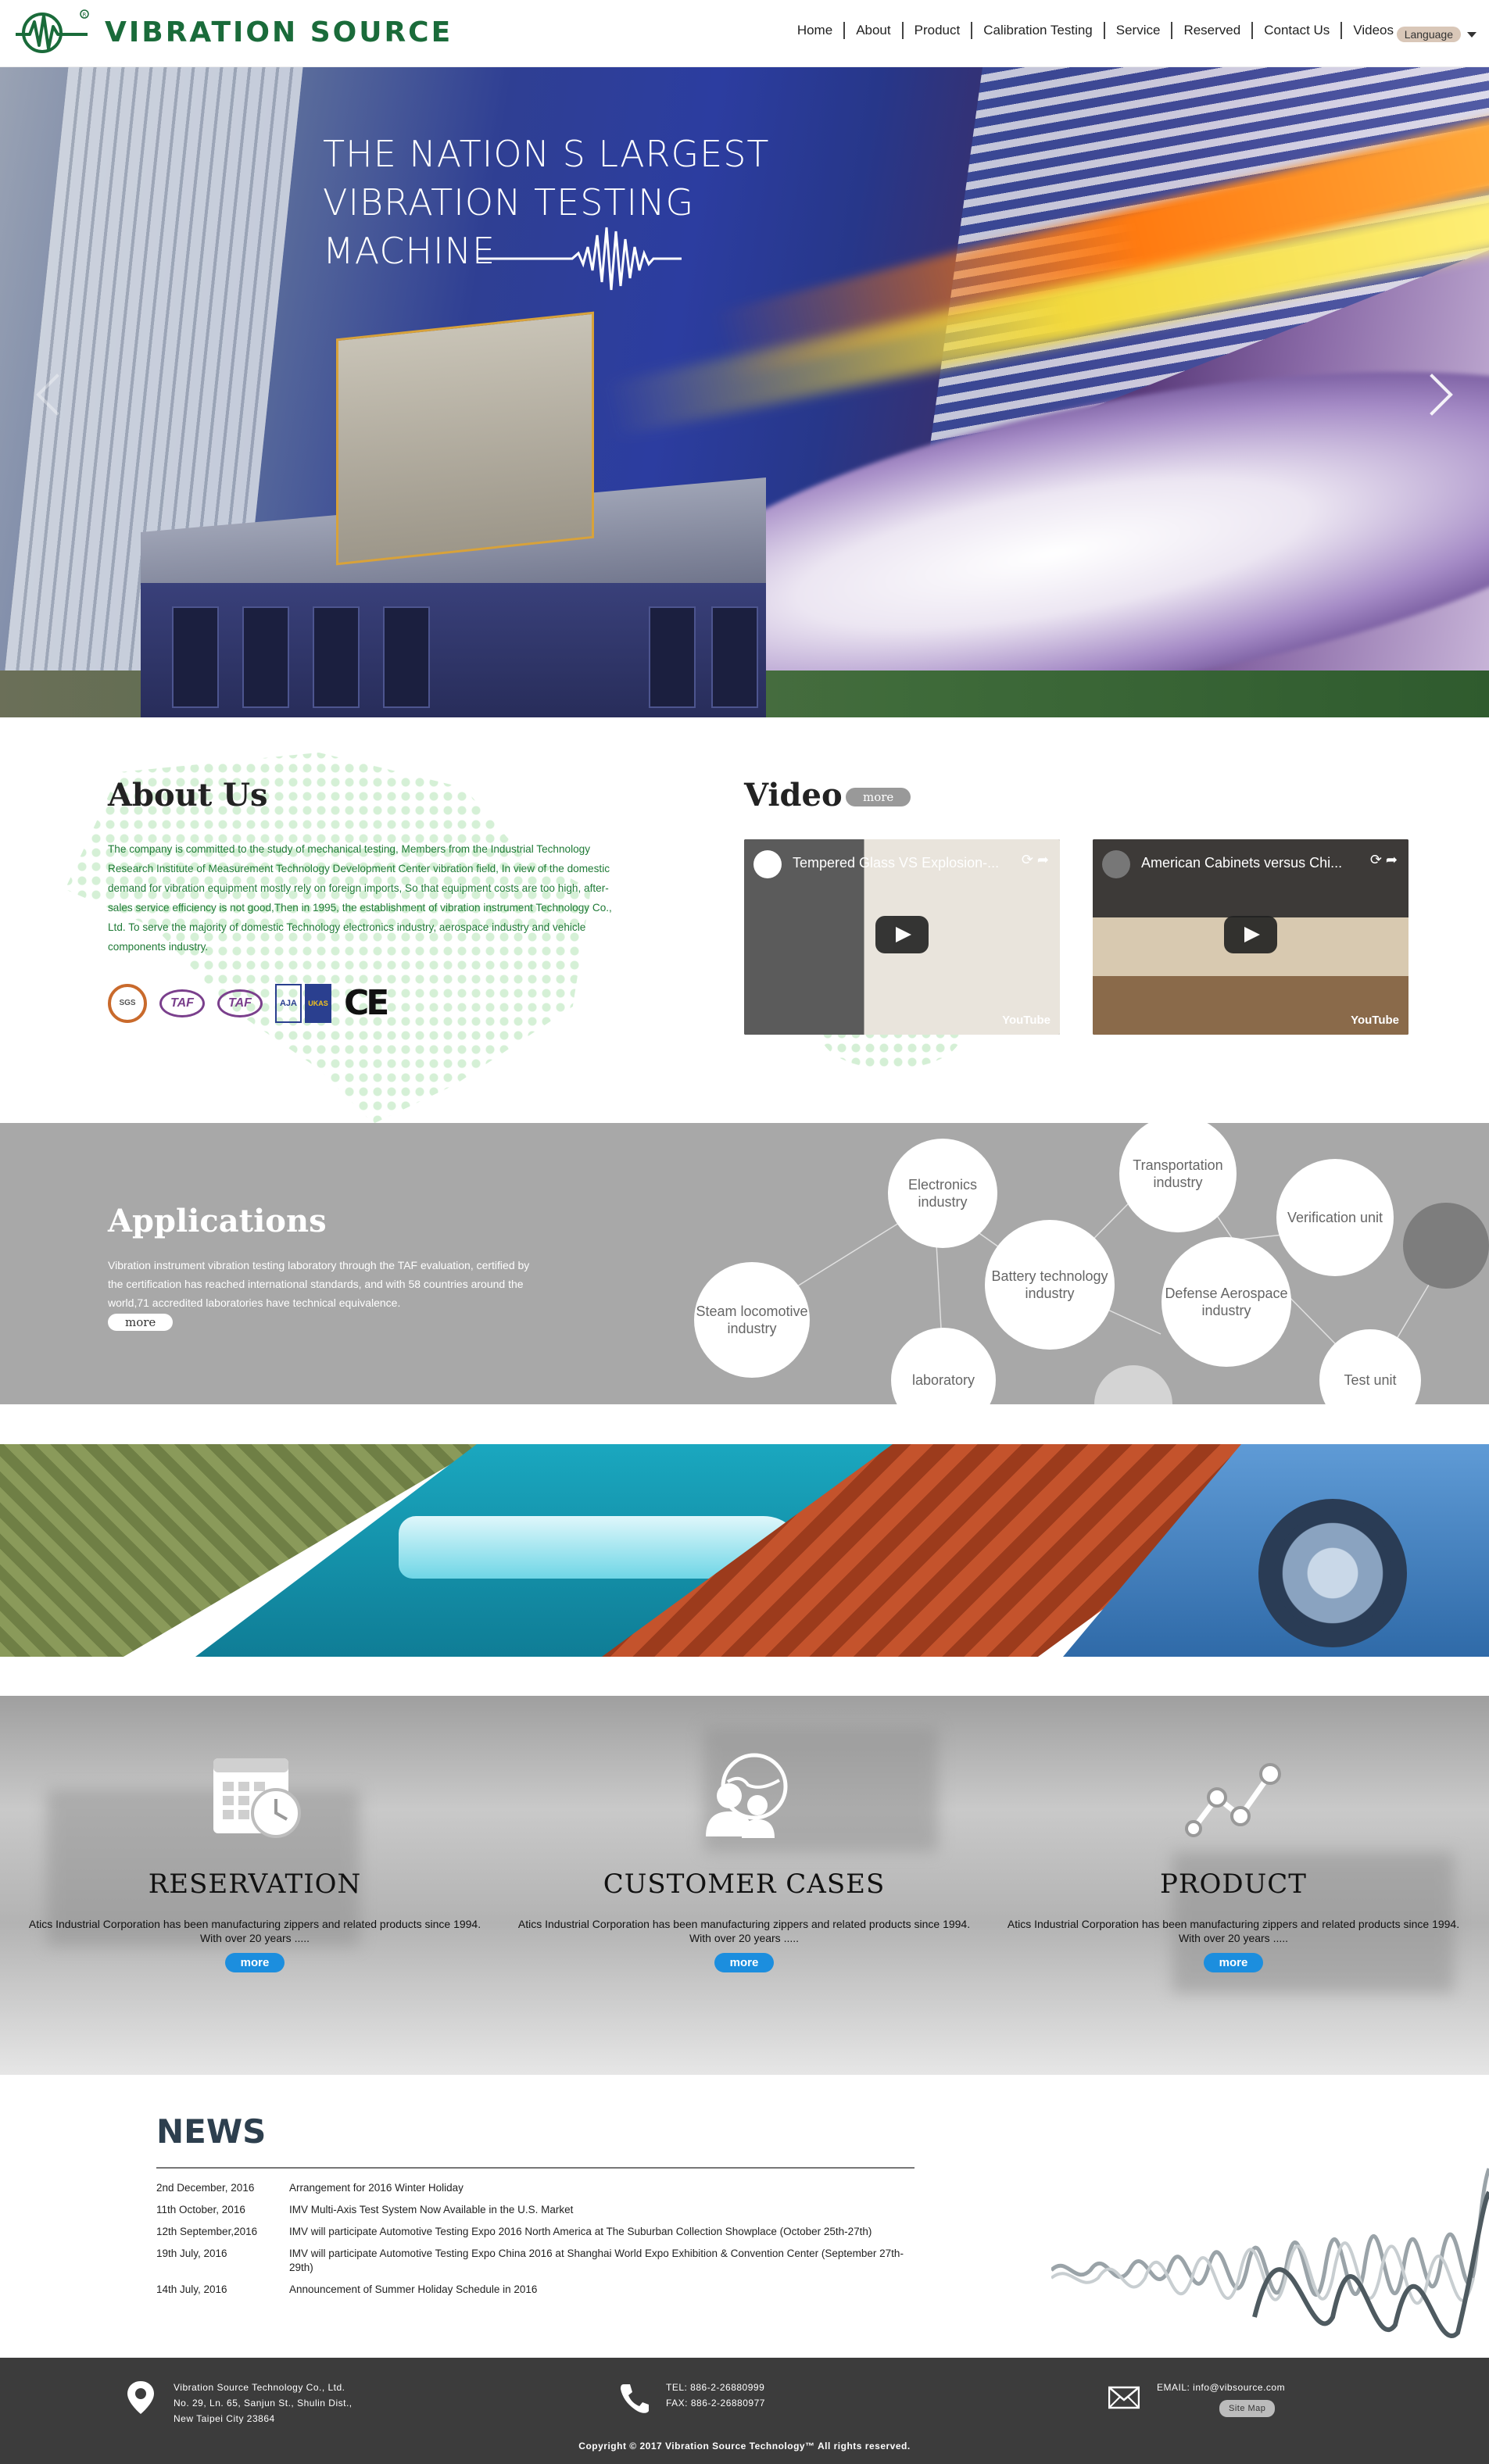  What do you see at coordinates (1428, 34) in the screenshot?
I see `language-label: Language` at bounding box center [1428, 34].